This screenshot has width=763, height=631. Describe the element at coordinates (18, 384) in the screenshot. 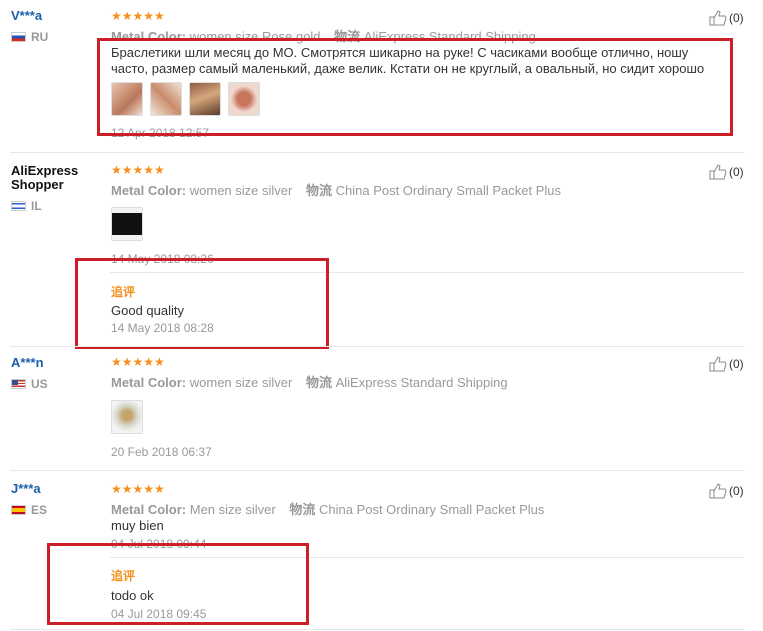

I see `flag-us-icon` at that location.